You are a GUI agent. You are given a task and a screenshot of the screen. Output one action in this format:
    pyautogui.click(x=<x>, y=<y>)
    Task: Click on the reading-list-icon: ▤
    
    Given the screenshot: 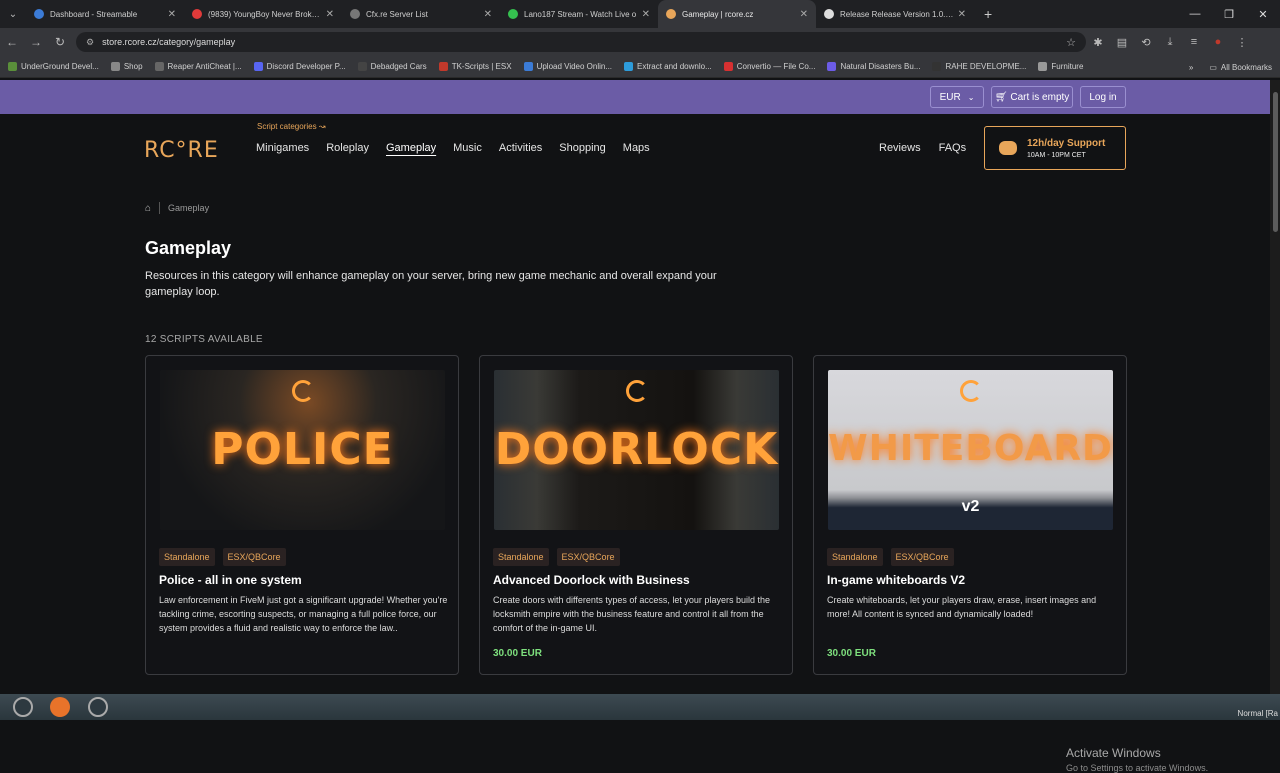 What is the action you would take?
    pyautogui.click(x=1122, y=42)
    